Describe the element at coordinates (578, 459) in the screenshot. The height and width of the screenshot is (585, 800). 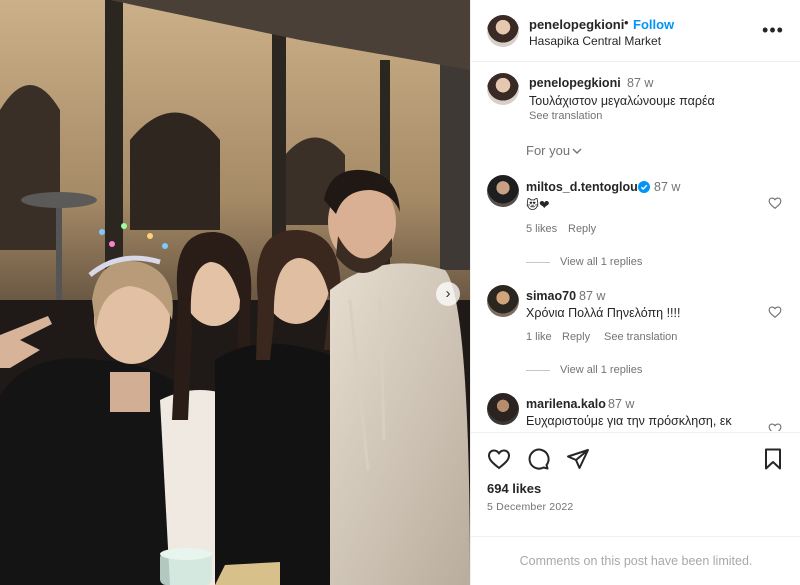
I see `share-icon` at that location.